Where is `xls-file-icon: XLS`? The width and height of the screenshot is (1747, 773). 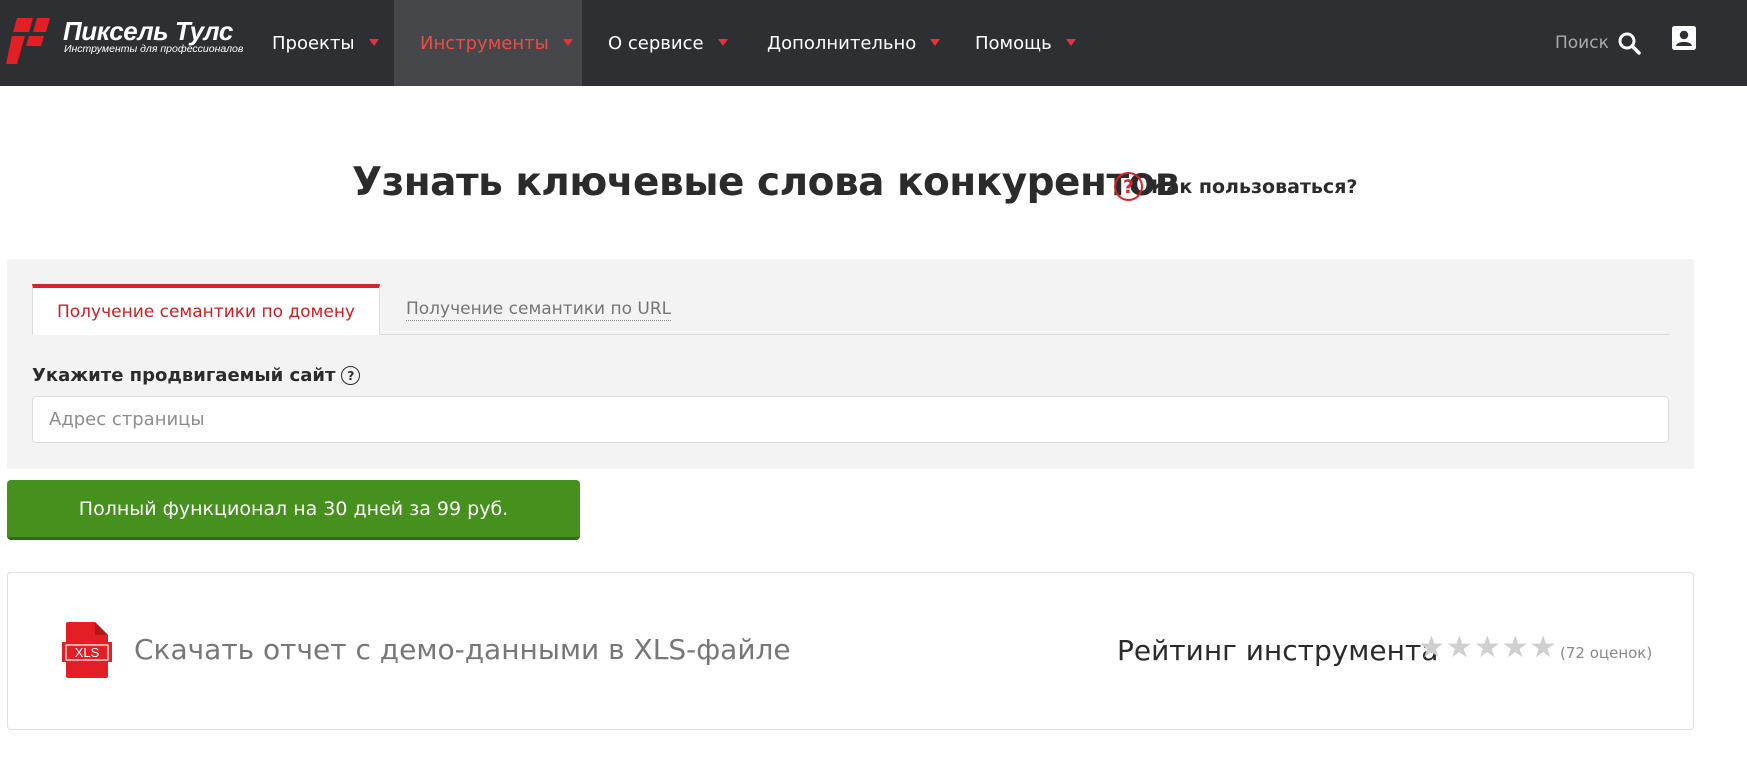
xls-file-icon: XLS is located at coordinates (87, 650).